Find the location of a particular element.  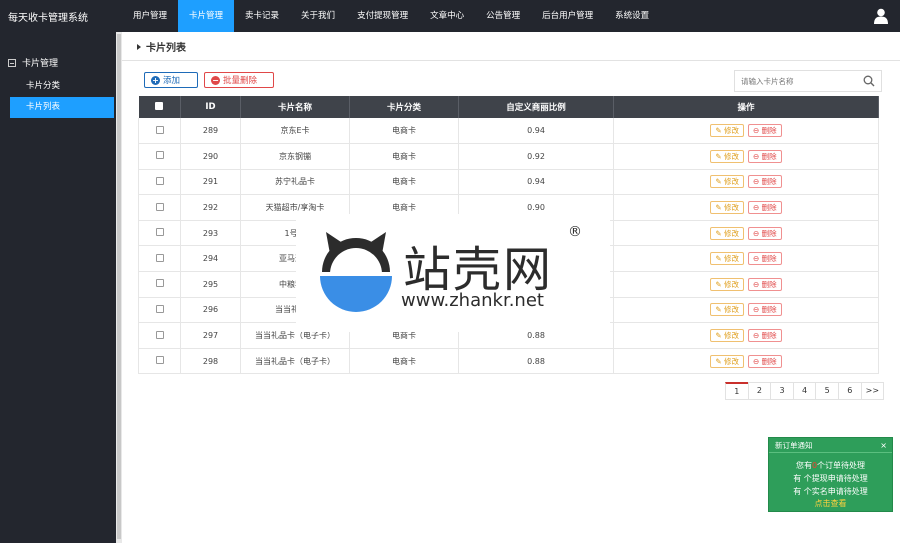

sidebar-item-card-category: 卡片分类 is located at coordinates (62, 86).